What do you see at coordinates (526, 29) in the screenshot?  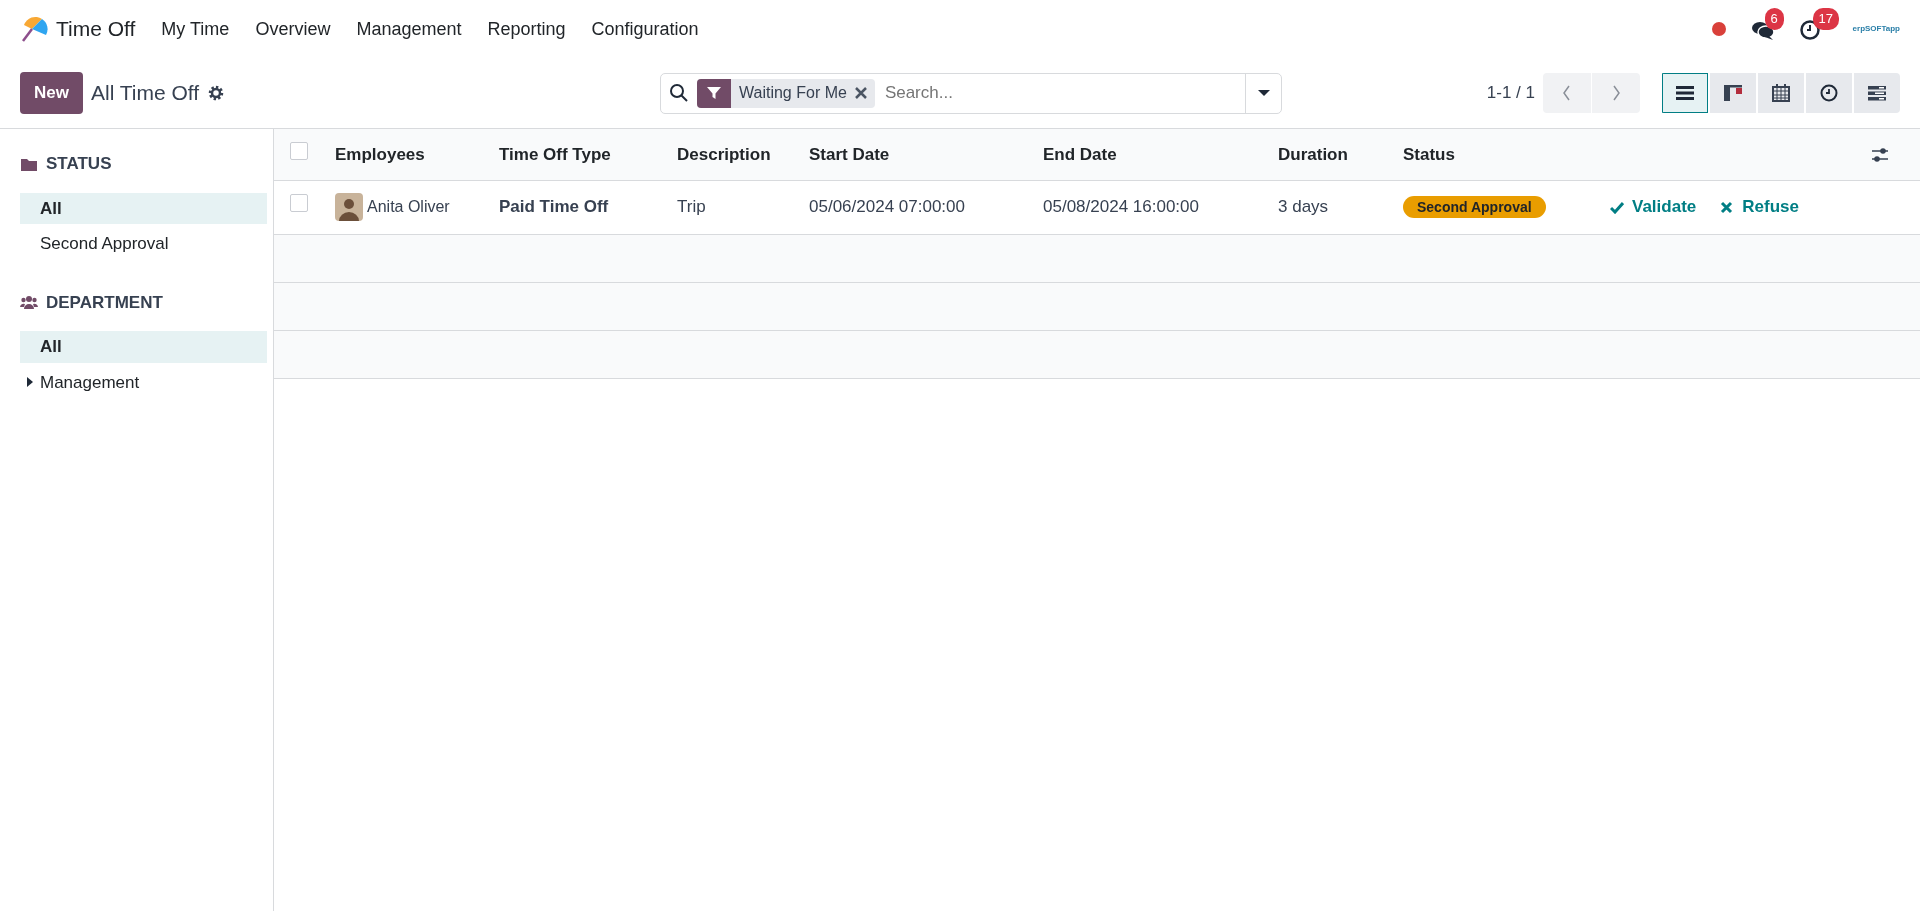 I see `menu-item: Reporting` at bounding box center [526, 29].